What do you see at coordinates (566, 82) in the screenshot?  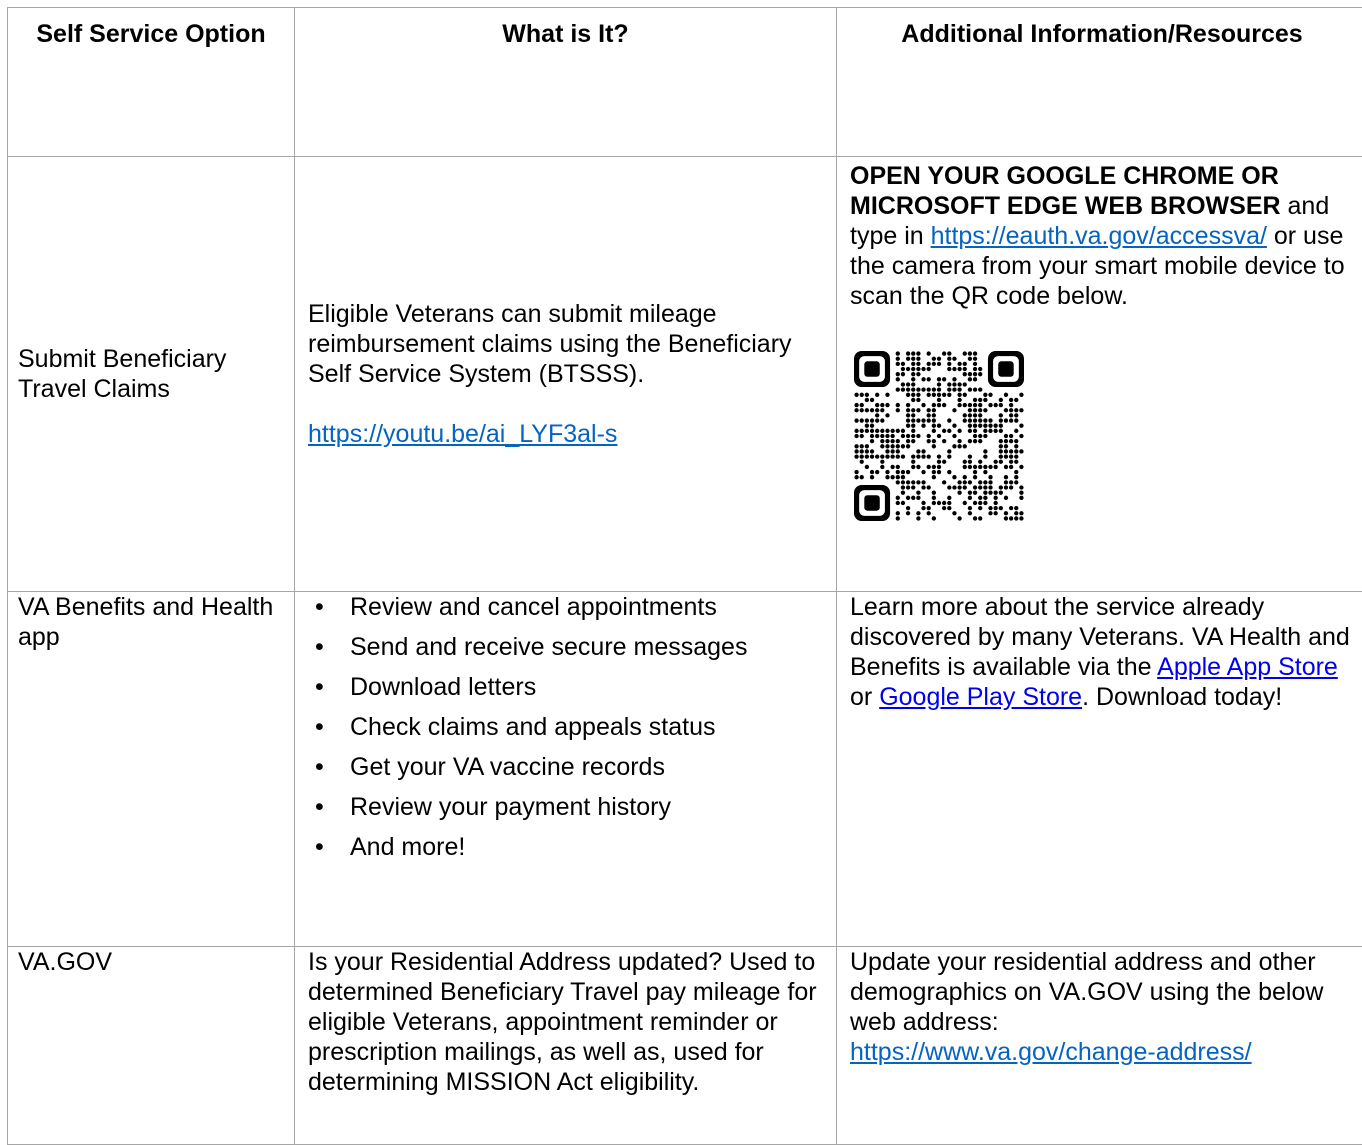 I see `header-what-is-it: What is It?` at bounding box center [566, 82].